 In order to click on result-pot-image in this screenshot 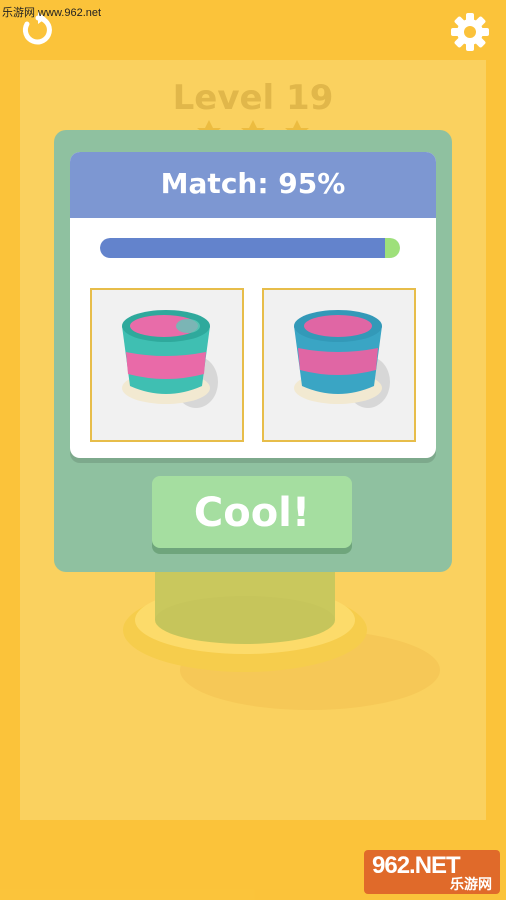, I will do `click(342, 359)`.